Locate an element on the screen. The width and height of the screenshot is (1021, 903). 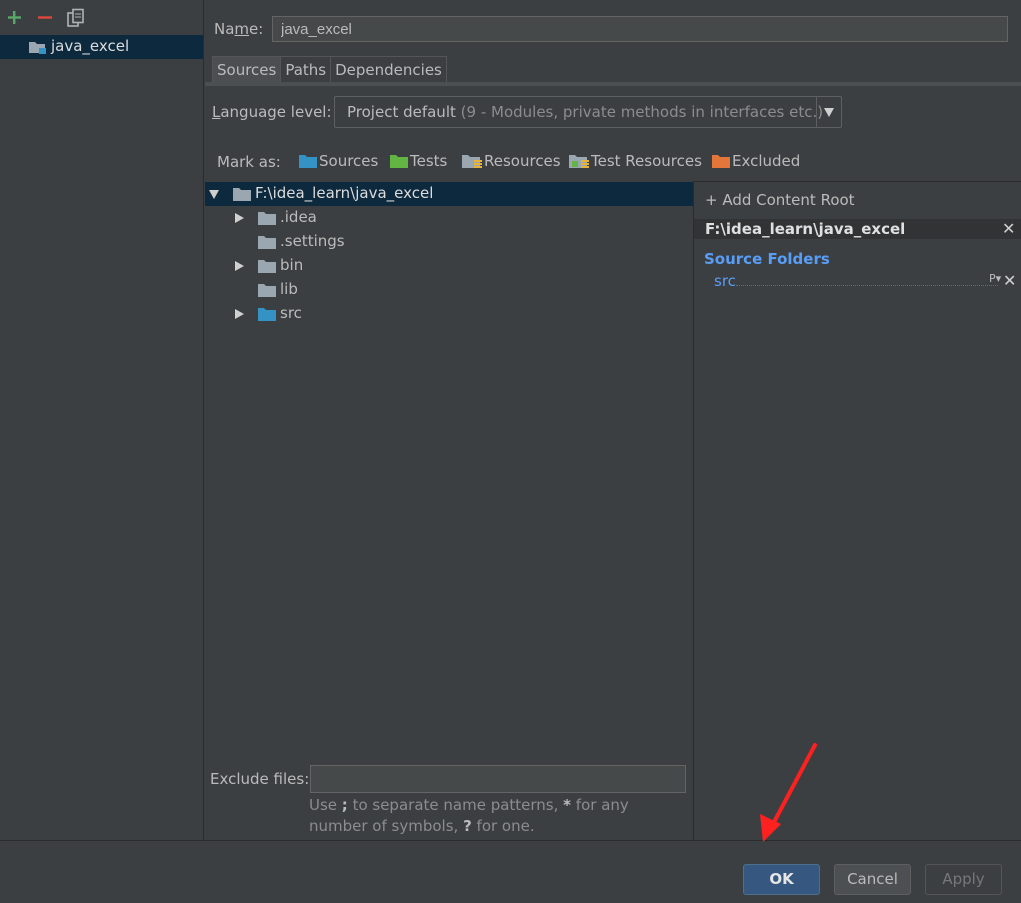
apply-button: Apply is located at coordinates (963, 879).